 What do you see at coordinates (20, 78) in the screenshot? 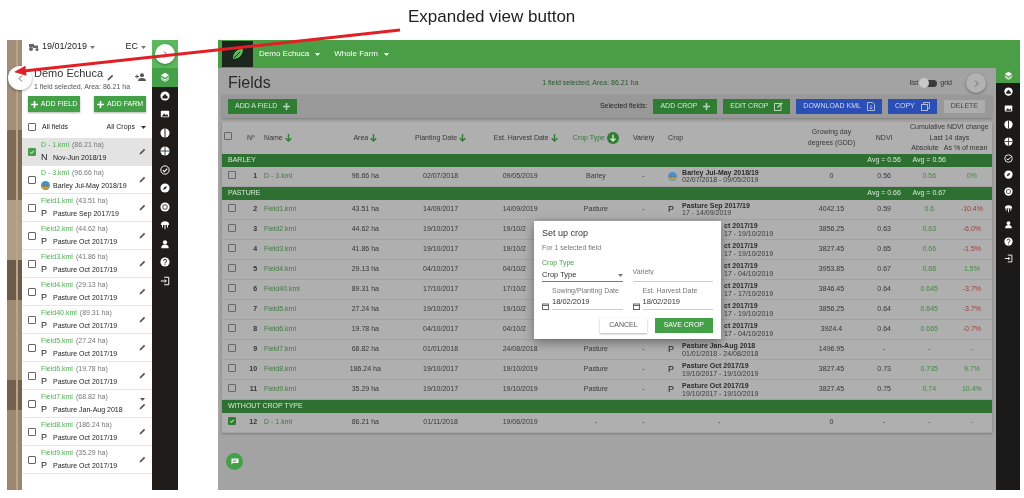
I see `chevron-left-icon` at bounding box center [20, 78].